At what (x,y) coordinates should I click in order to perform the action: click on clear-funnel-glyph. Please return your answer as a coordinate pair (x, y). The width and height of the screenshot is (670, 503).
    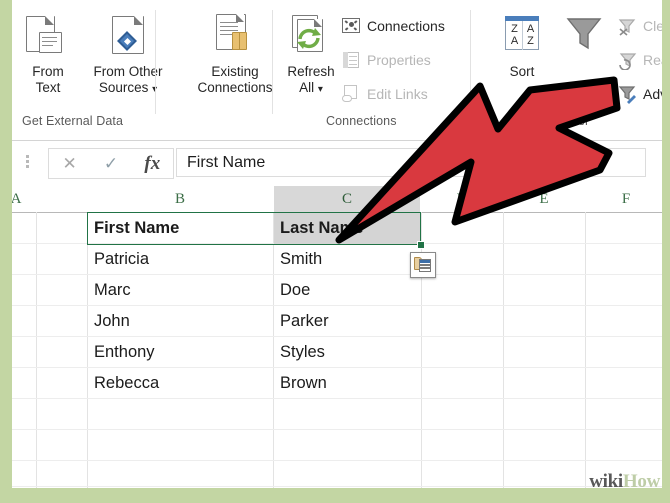
    Looking at the image, I should click on (627, 27).